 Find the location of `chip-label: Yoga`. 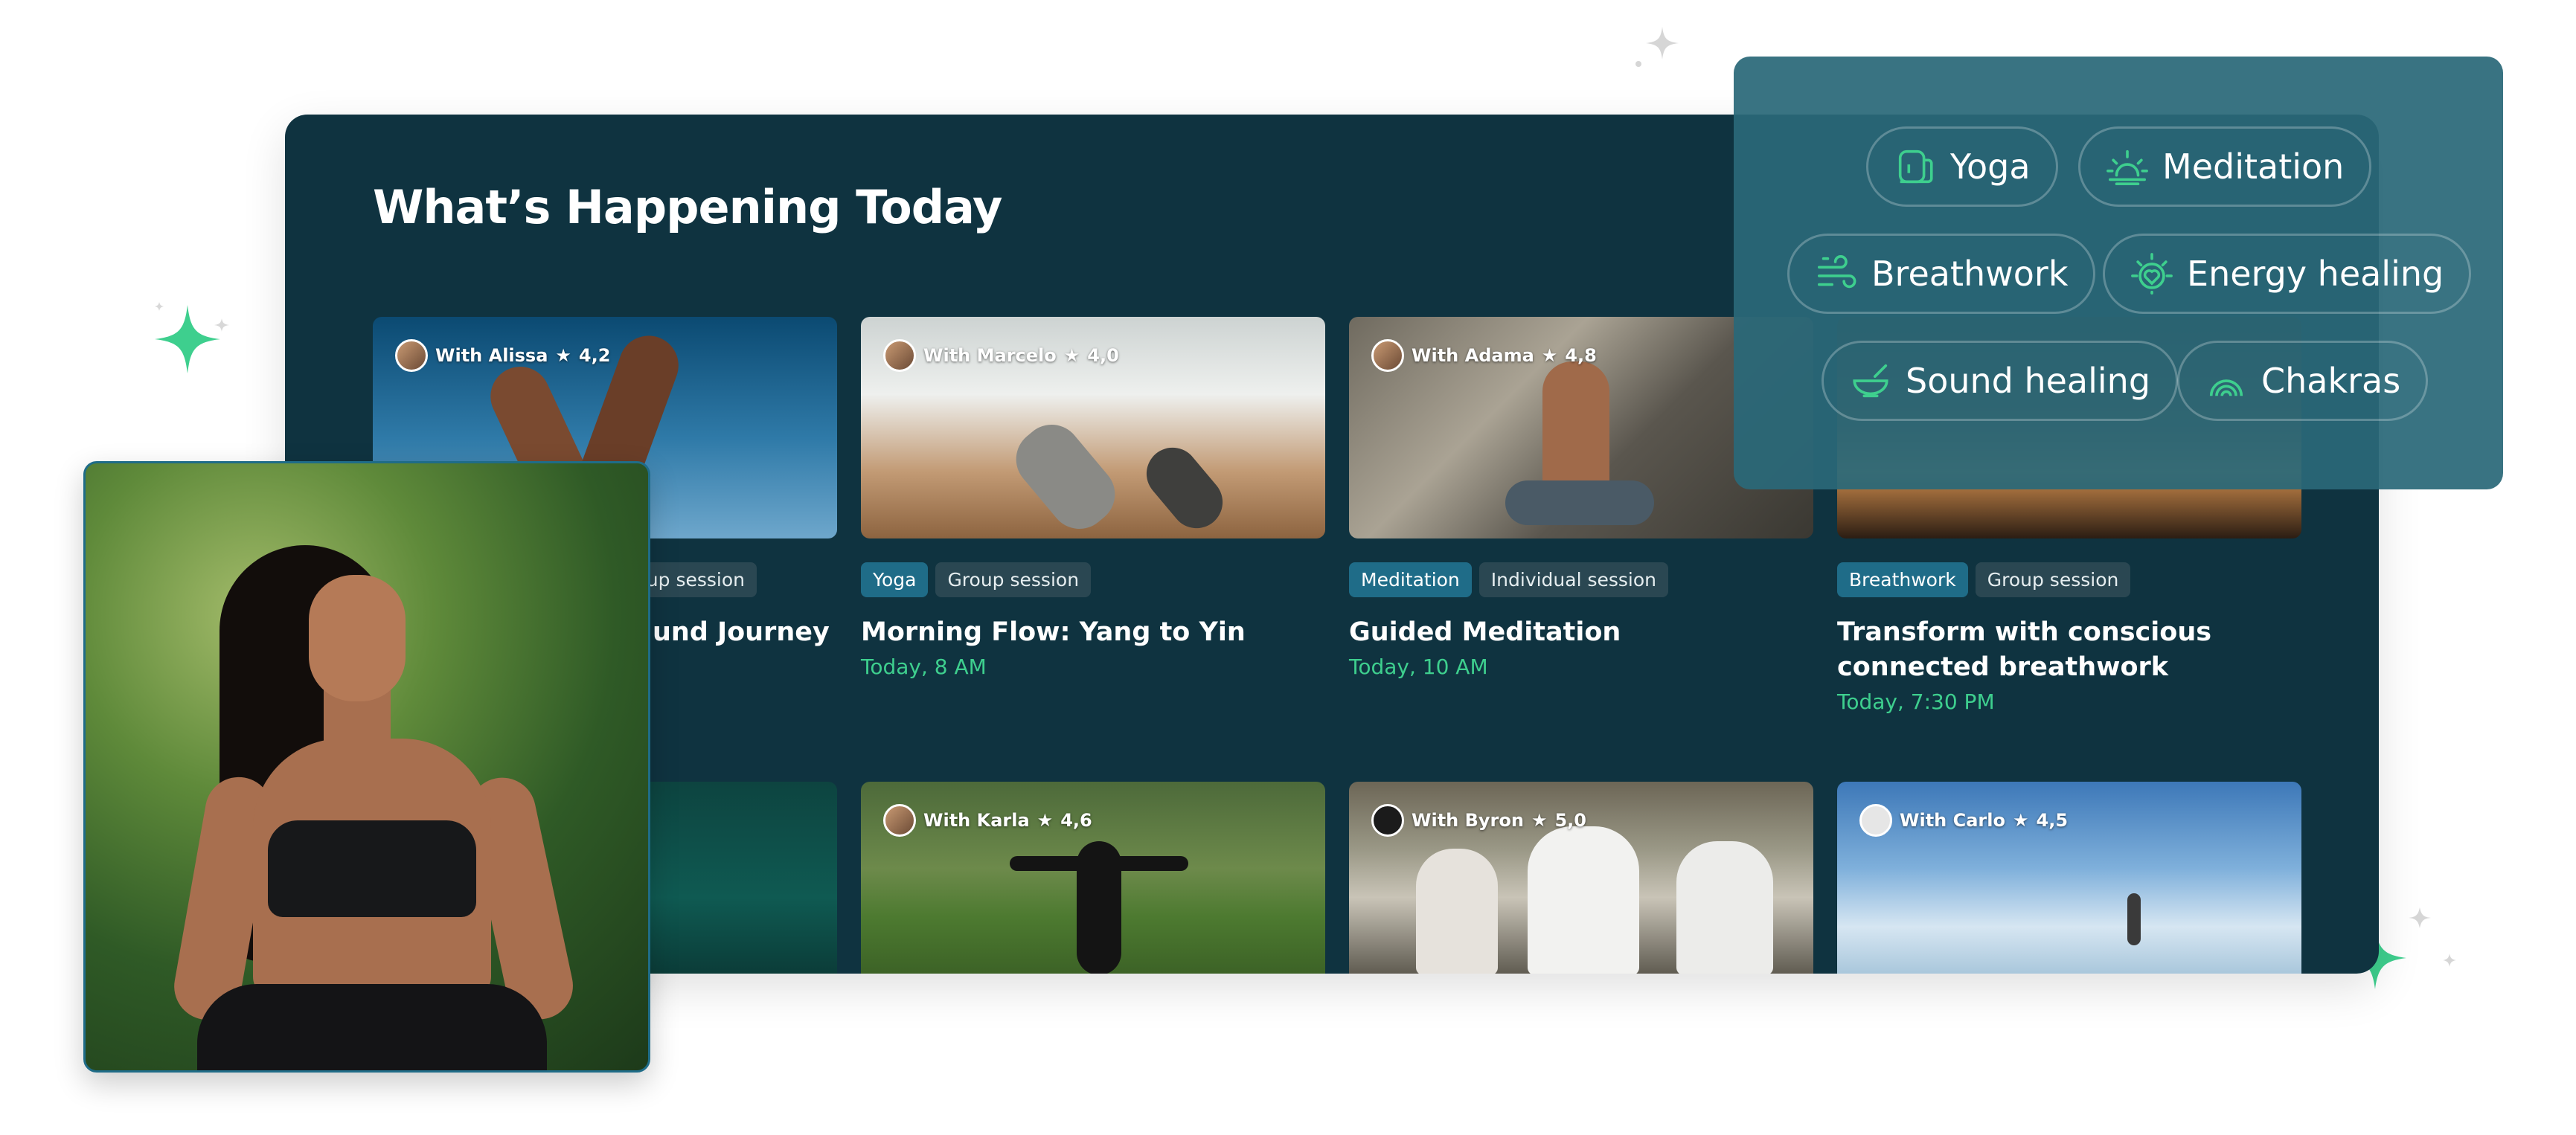

chip-label: Yoga is located at coordinates (1990, 167).